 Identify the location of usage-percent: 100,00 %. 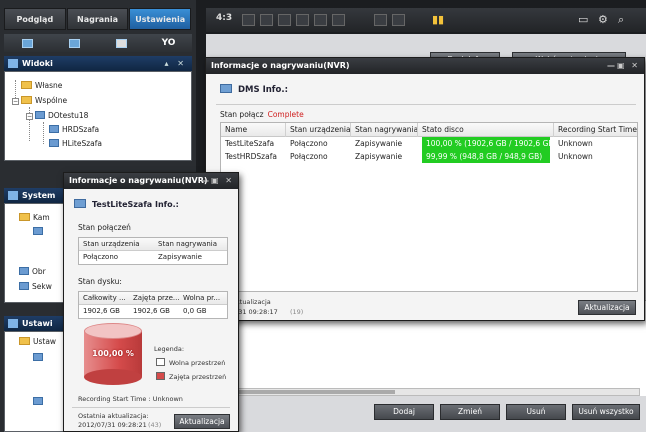
(113, 353).